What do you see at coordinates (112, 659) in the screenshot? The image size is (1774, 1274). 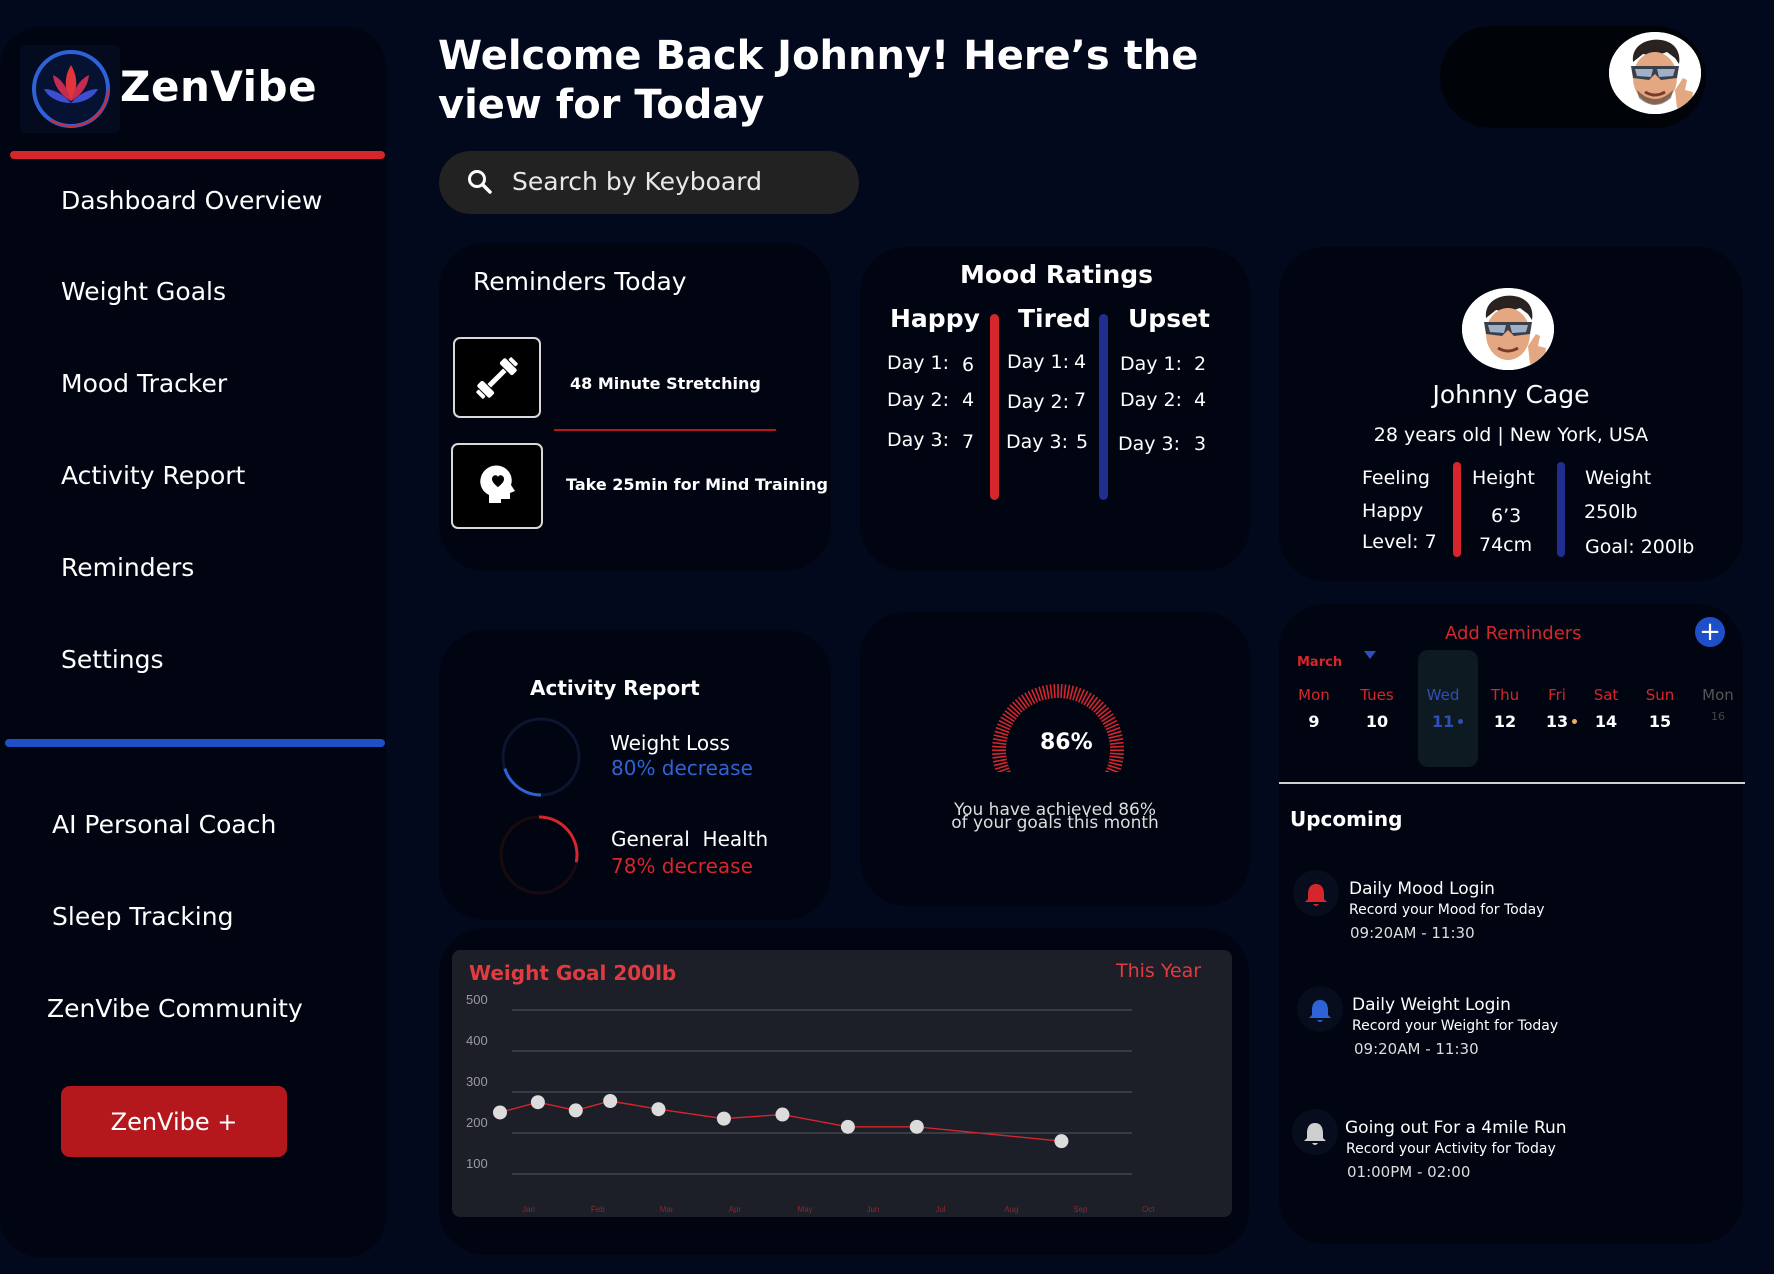 I see `nav-settings: Settings` at bounding box center [112, 659].